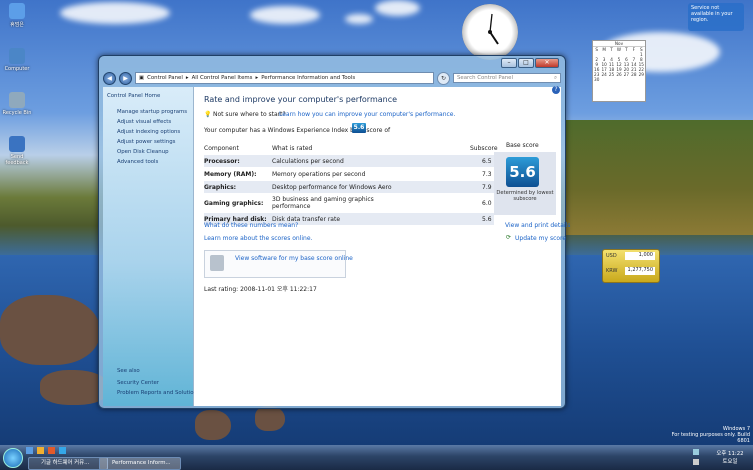 Image resolution: width=753 pixels, height=470 pixels. I want to click on volume-icon, so click(696, 462).